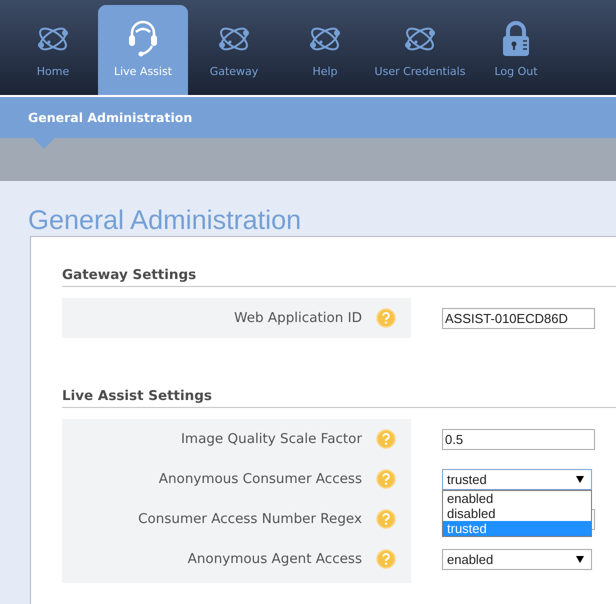 Image resolution: width=616 pixels, height=604 pixels. Describe the element at coordinates (516, 39) in the screenshot. I see `lock-icon` at that location.